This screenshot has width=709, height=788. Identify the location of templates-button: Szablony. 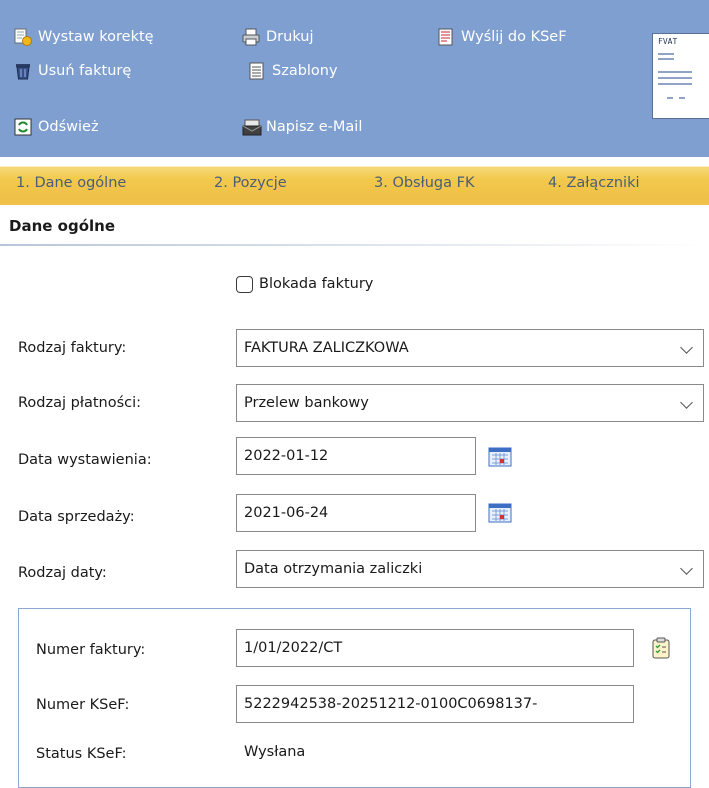
(293, 71).